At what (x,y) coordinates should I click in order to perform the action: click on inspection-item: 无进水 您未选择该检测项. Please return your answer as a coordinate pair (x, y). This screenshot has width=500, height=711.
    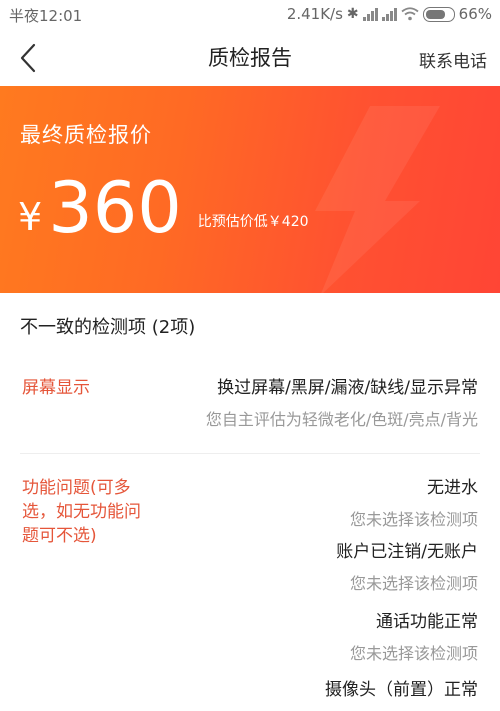
    Looking at the image, I should click on (414, 504).